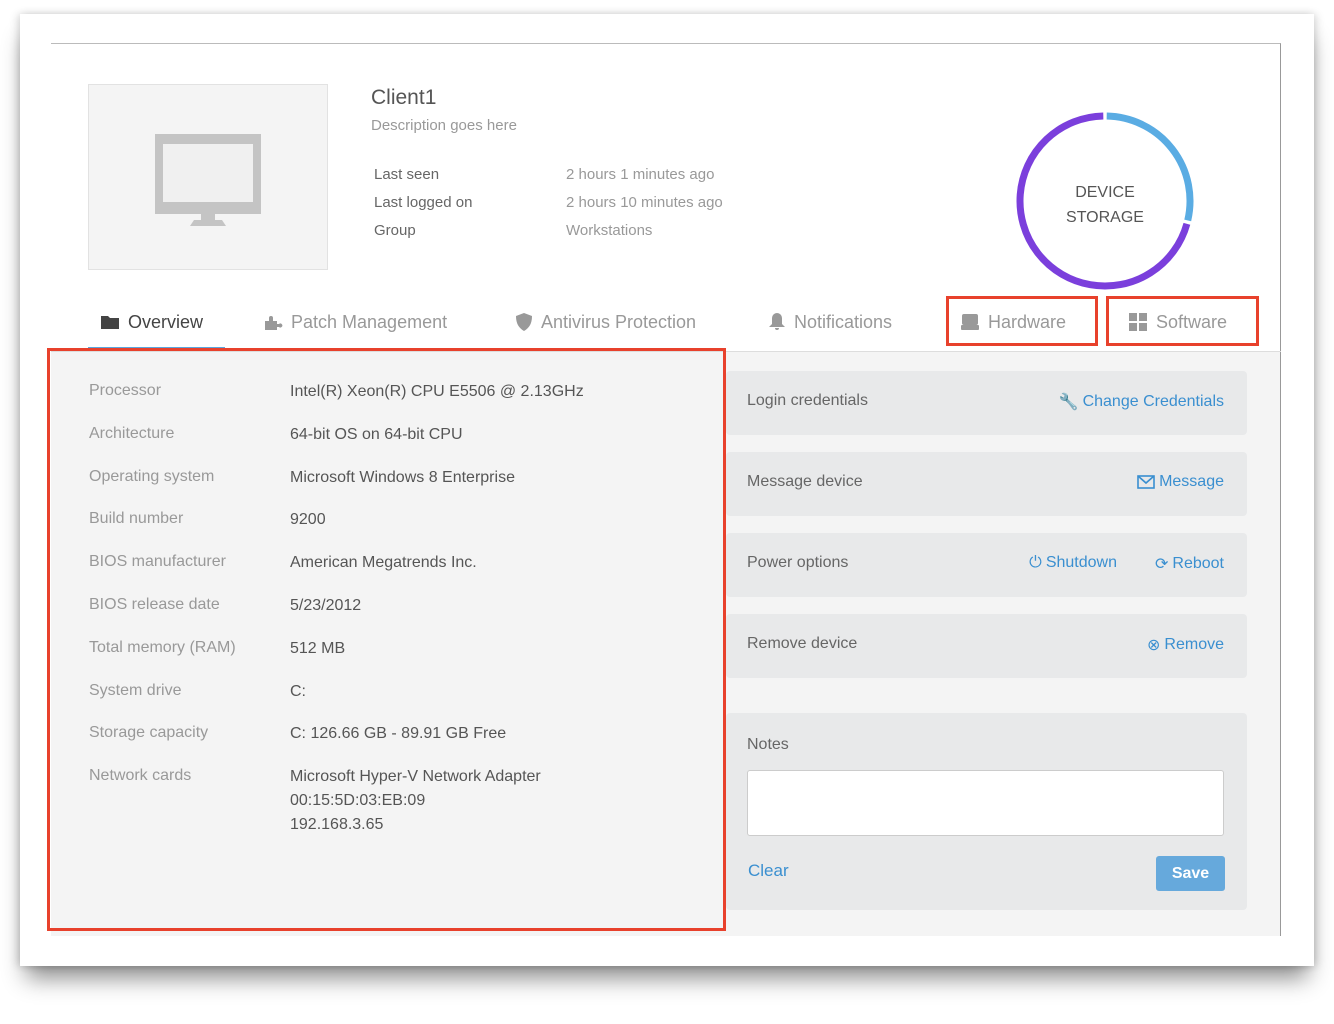 Image resolution: width=1334 pixels, height=1024 pixels. Describe the element at coordinates (986, 403) in the screenshot. I see `login-credentials-card: Login credentials 🔧 Change Credentials` at that location.